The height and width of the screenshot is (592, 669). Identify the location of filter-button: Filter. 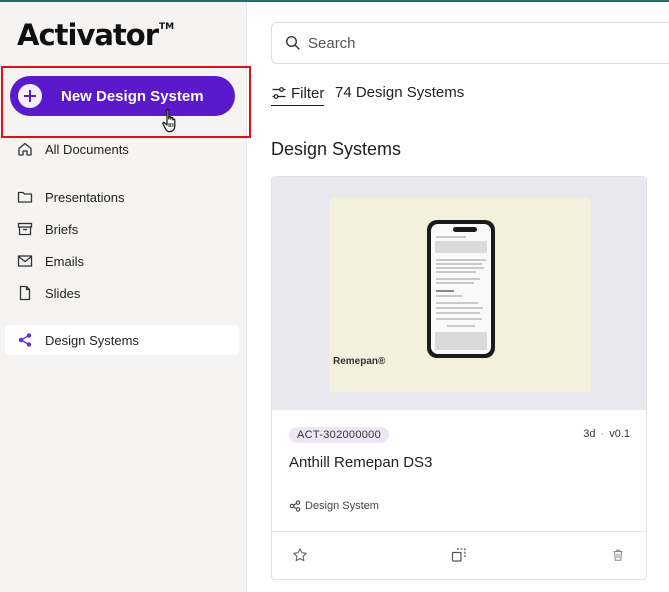
(298, 94).